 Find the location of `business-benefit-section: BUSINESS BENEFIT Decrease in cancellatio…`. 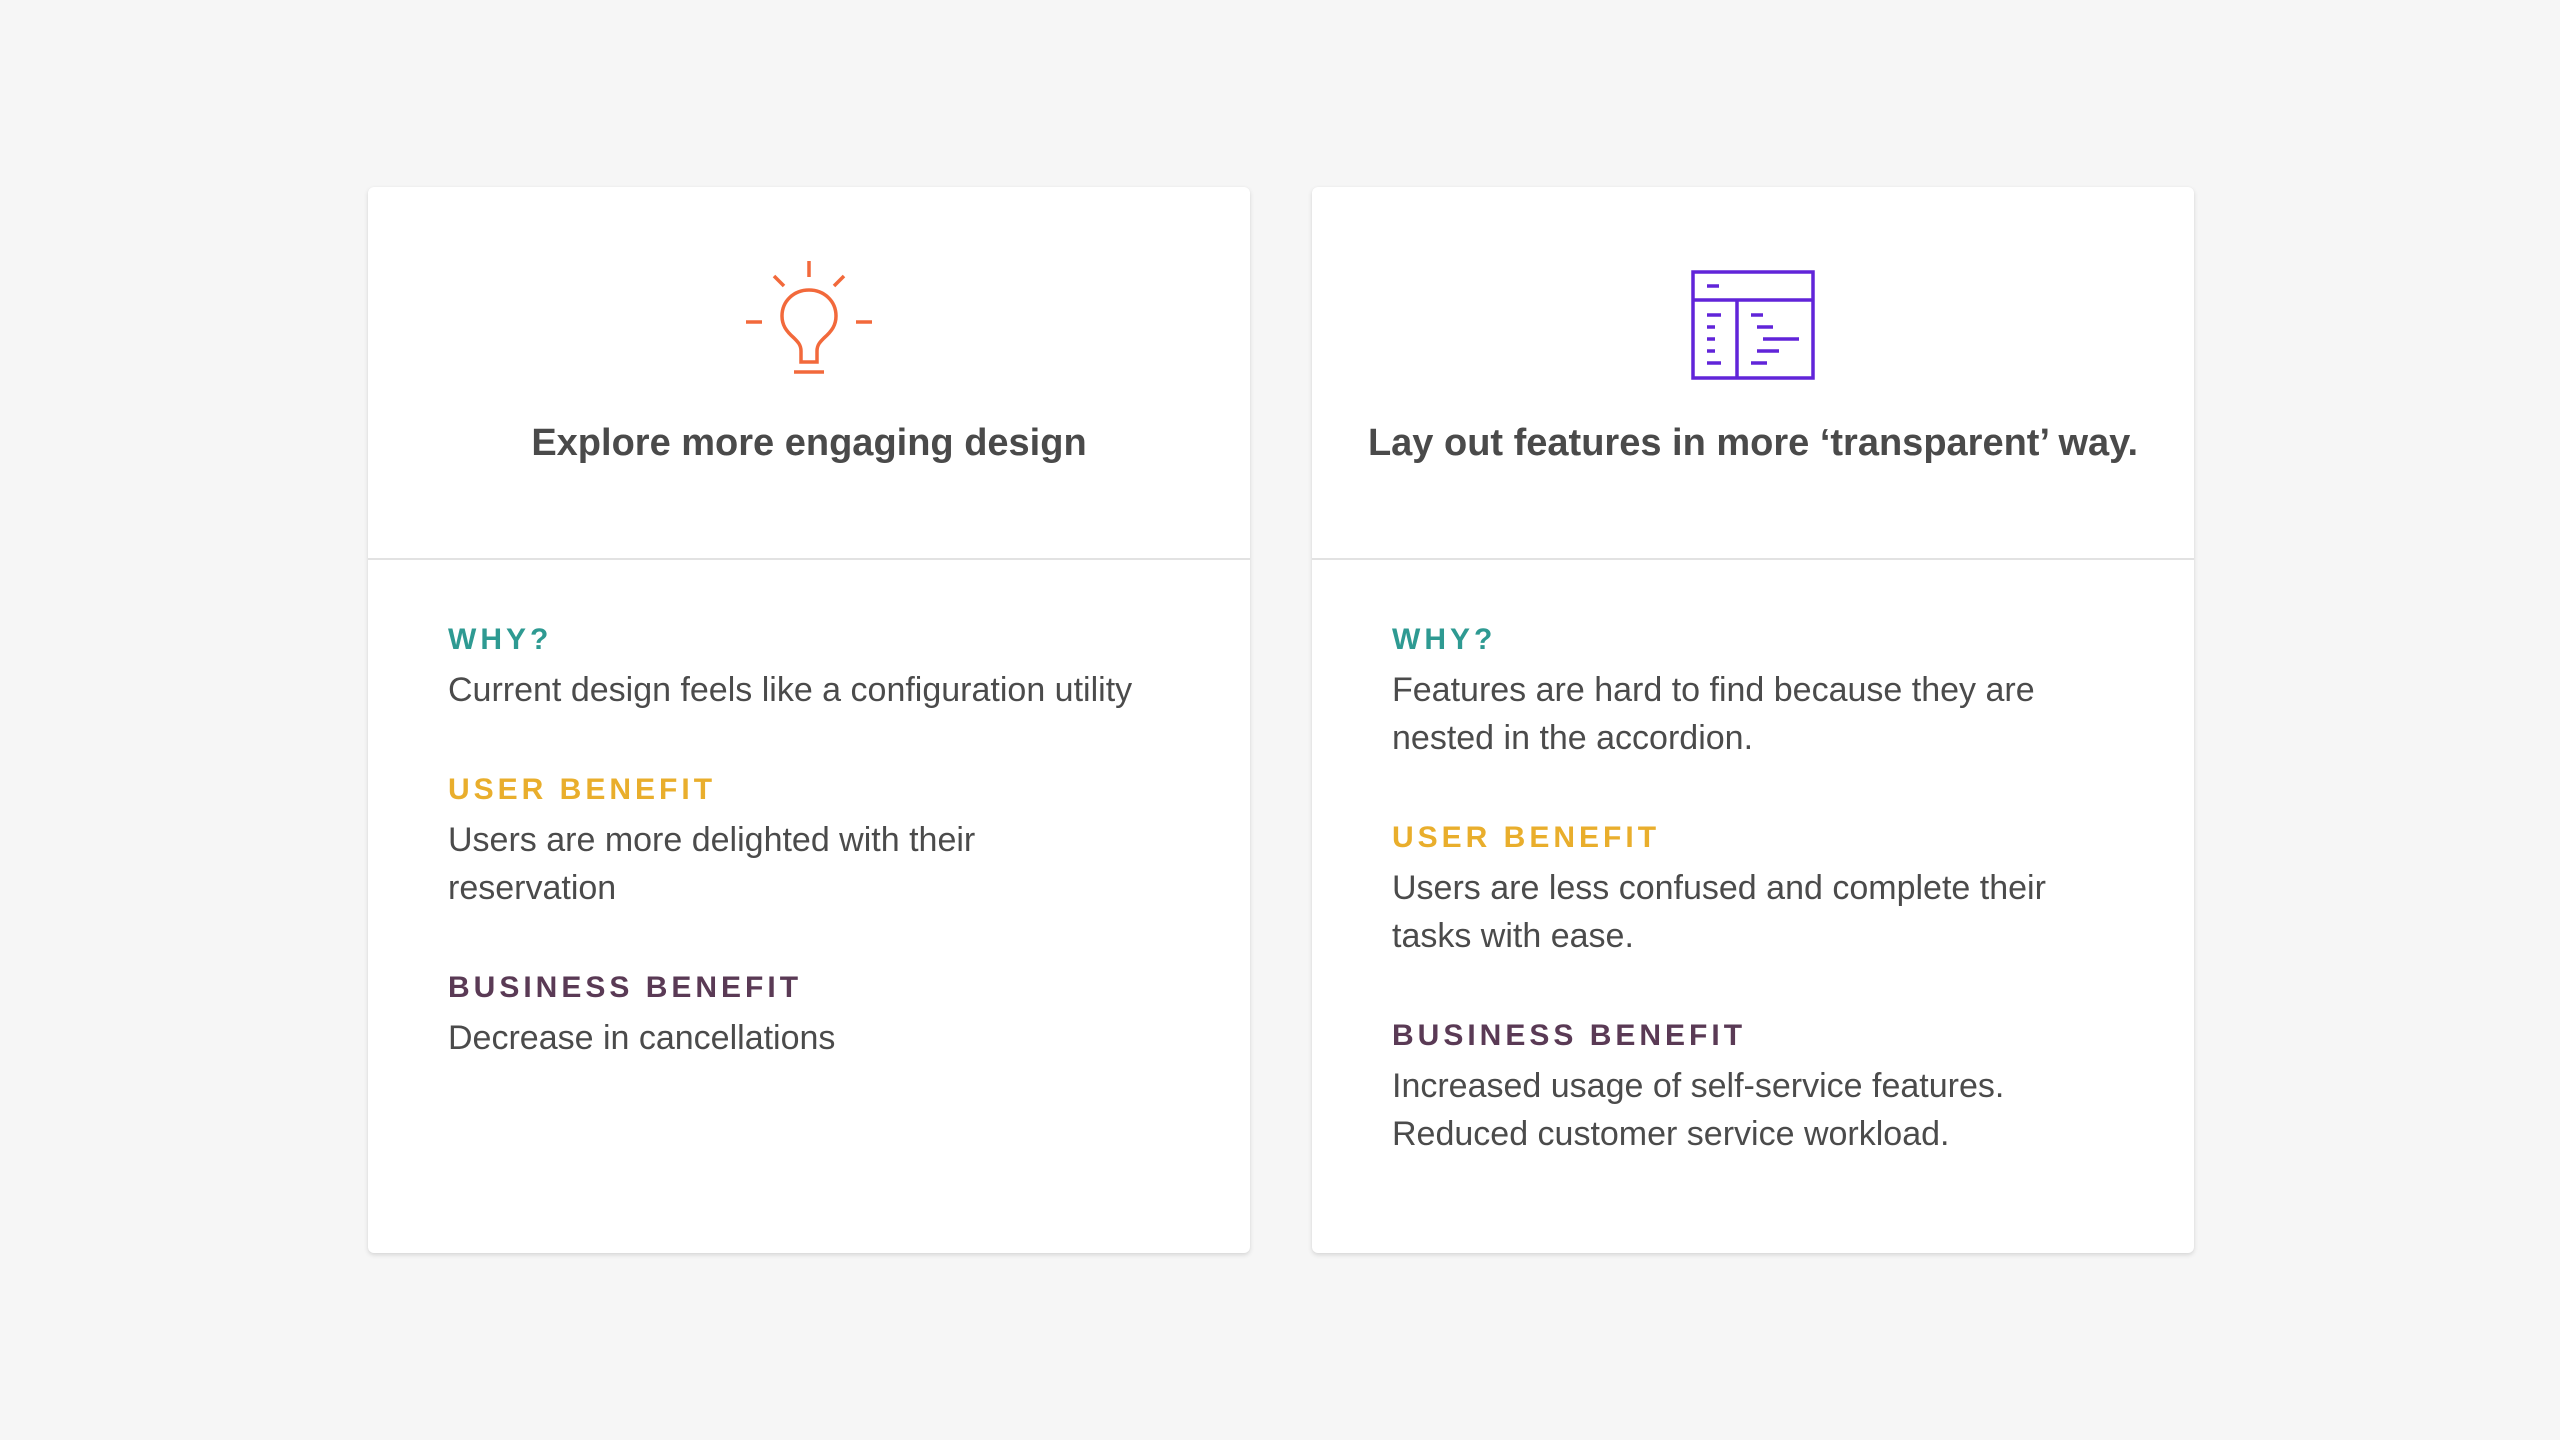

business-benefit-section: BUSINESS BENEFIT Decrease in cancellatio… is located at coordinates (809, 1015).